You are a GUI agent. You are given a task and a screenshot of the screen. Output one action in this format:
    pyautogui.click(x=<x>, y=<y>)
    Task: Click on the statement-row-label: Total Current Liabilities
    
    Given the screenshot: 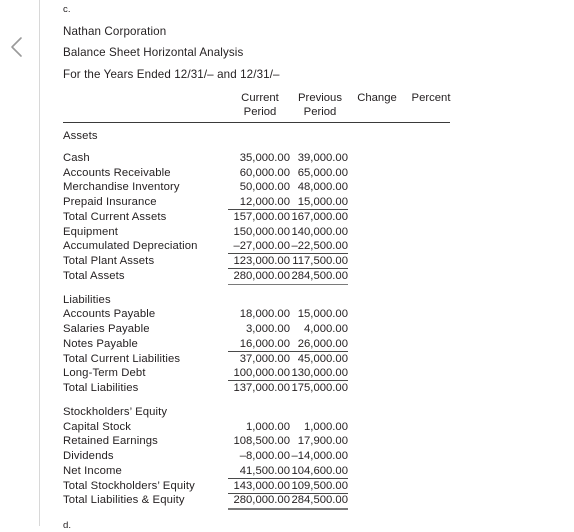 What is the action you would take?
    pyautogui.click(x=122, y=358)
    